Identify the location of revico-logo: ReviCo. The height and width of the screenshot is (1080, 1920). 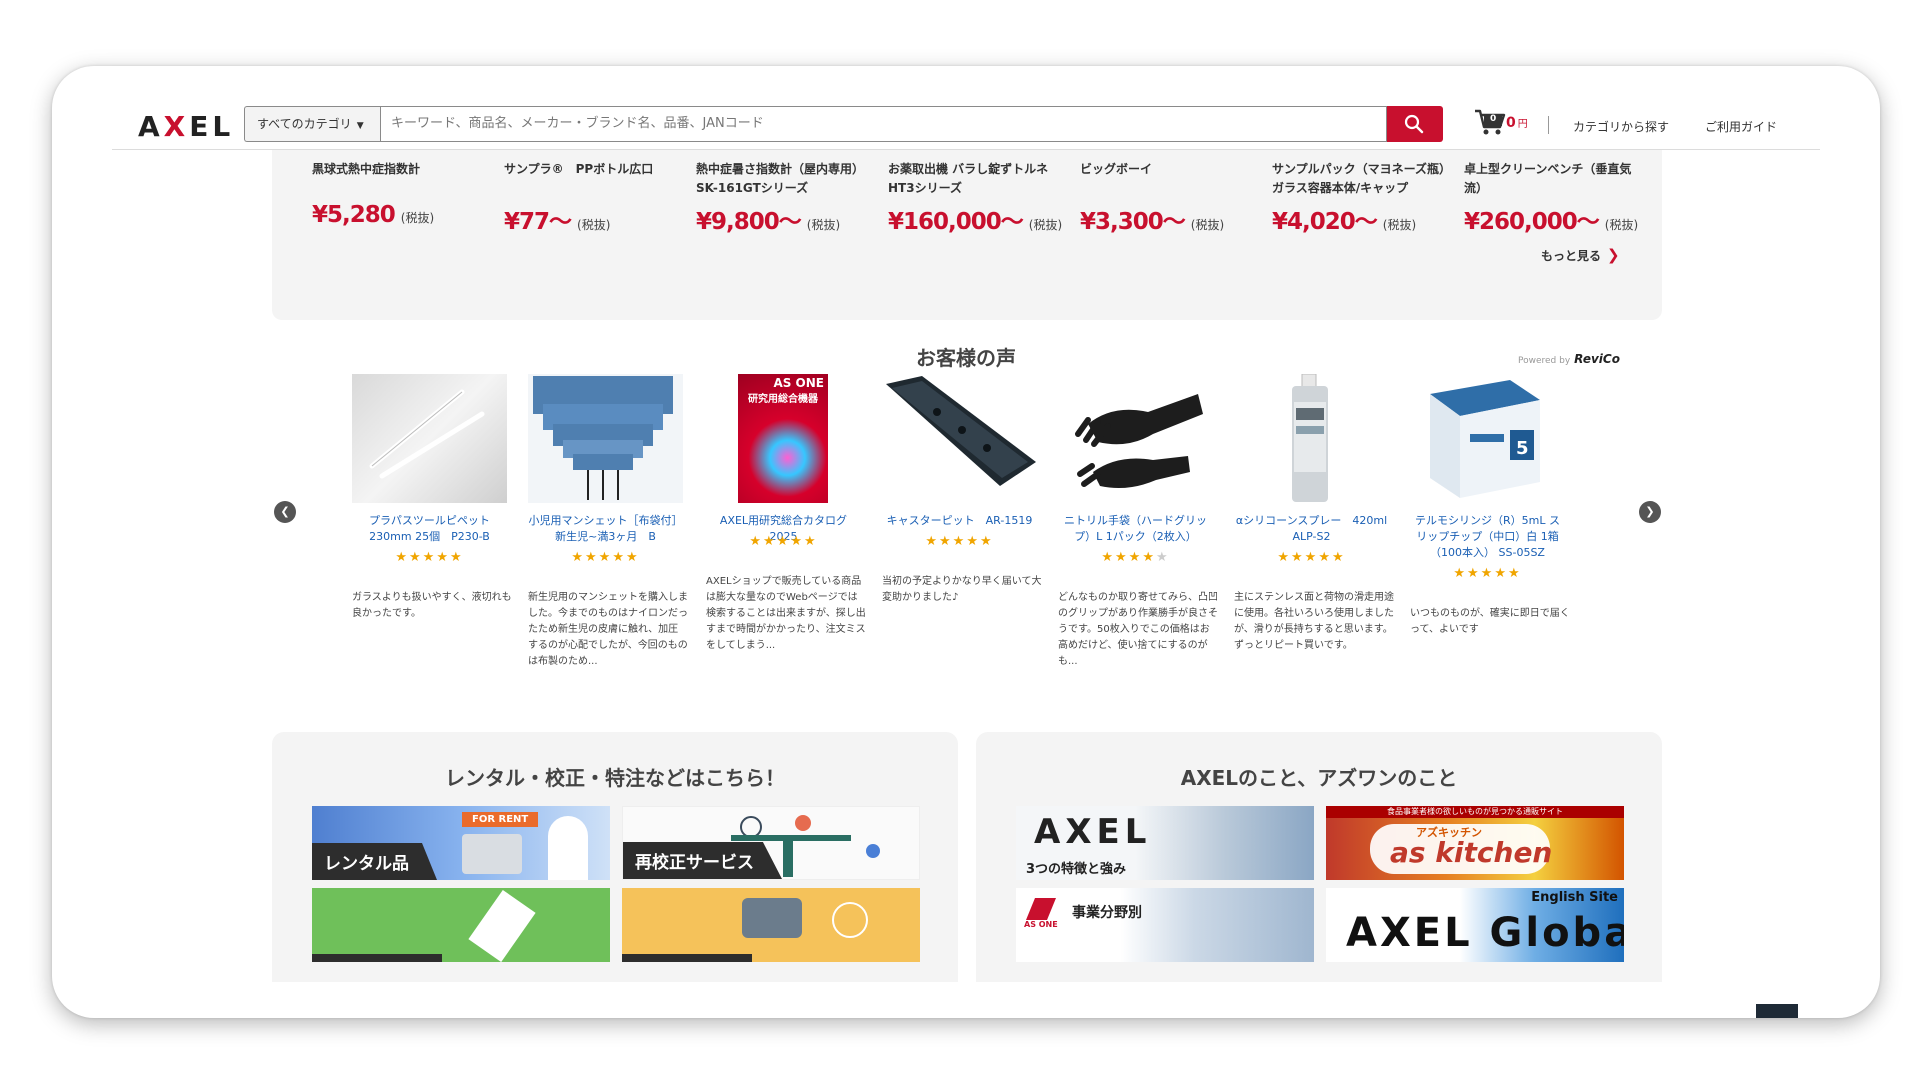
(1597, 359).